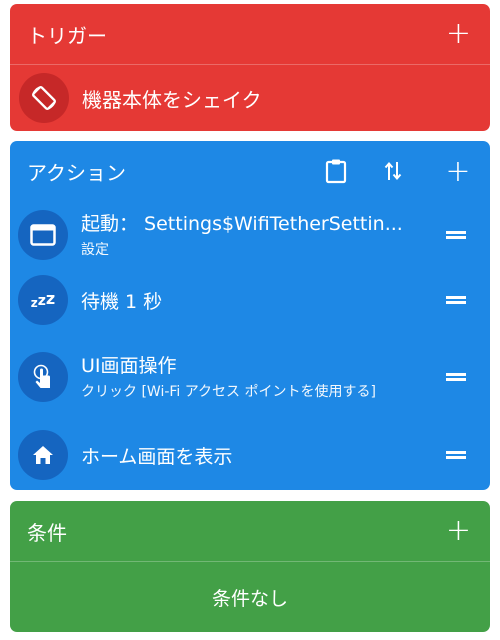 The image size is (500, 640). I want to click on constraint-title: 条件, so click(47, 532).